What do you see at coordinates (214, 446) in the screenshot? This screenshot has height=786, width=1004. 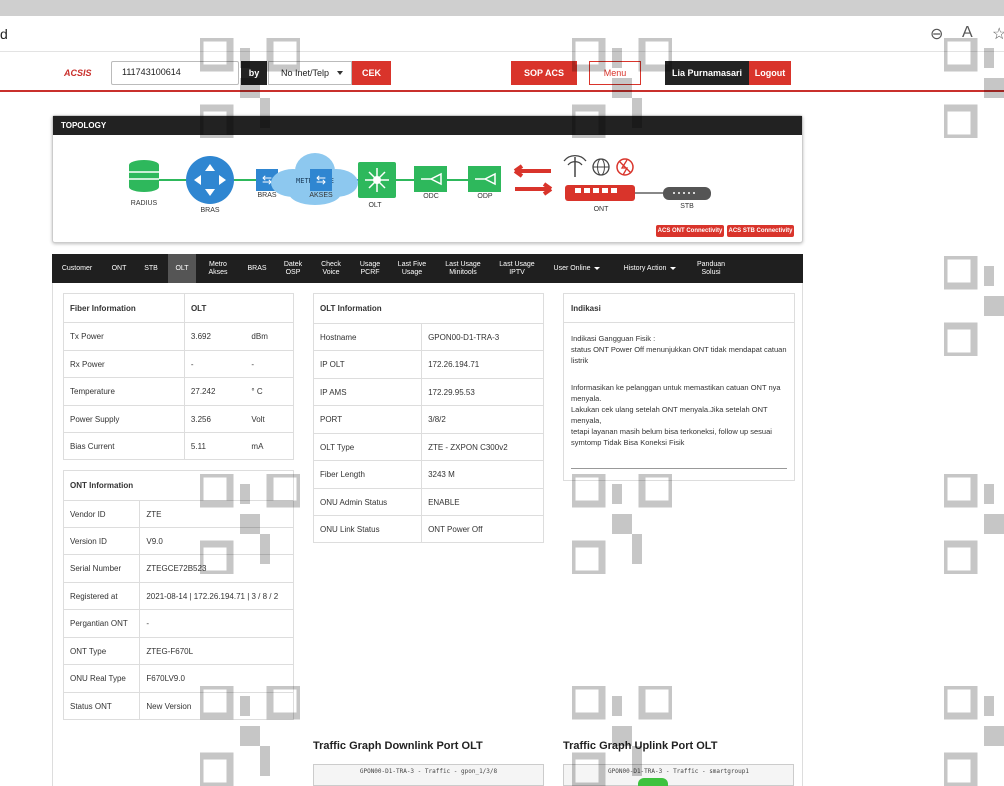 I see `fiber-row-value: 5.11` at bounding box center [214, 446].